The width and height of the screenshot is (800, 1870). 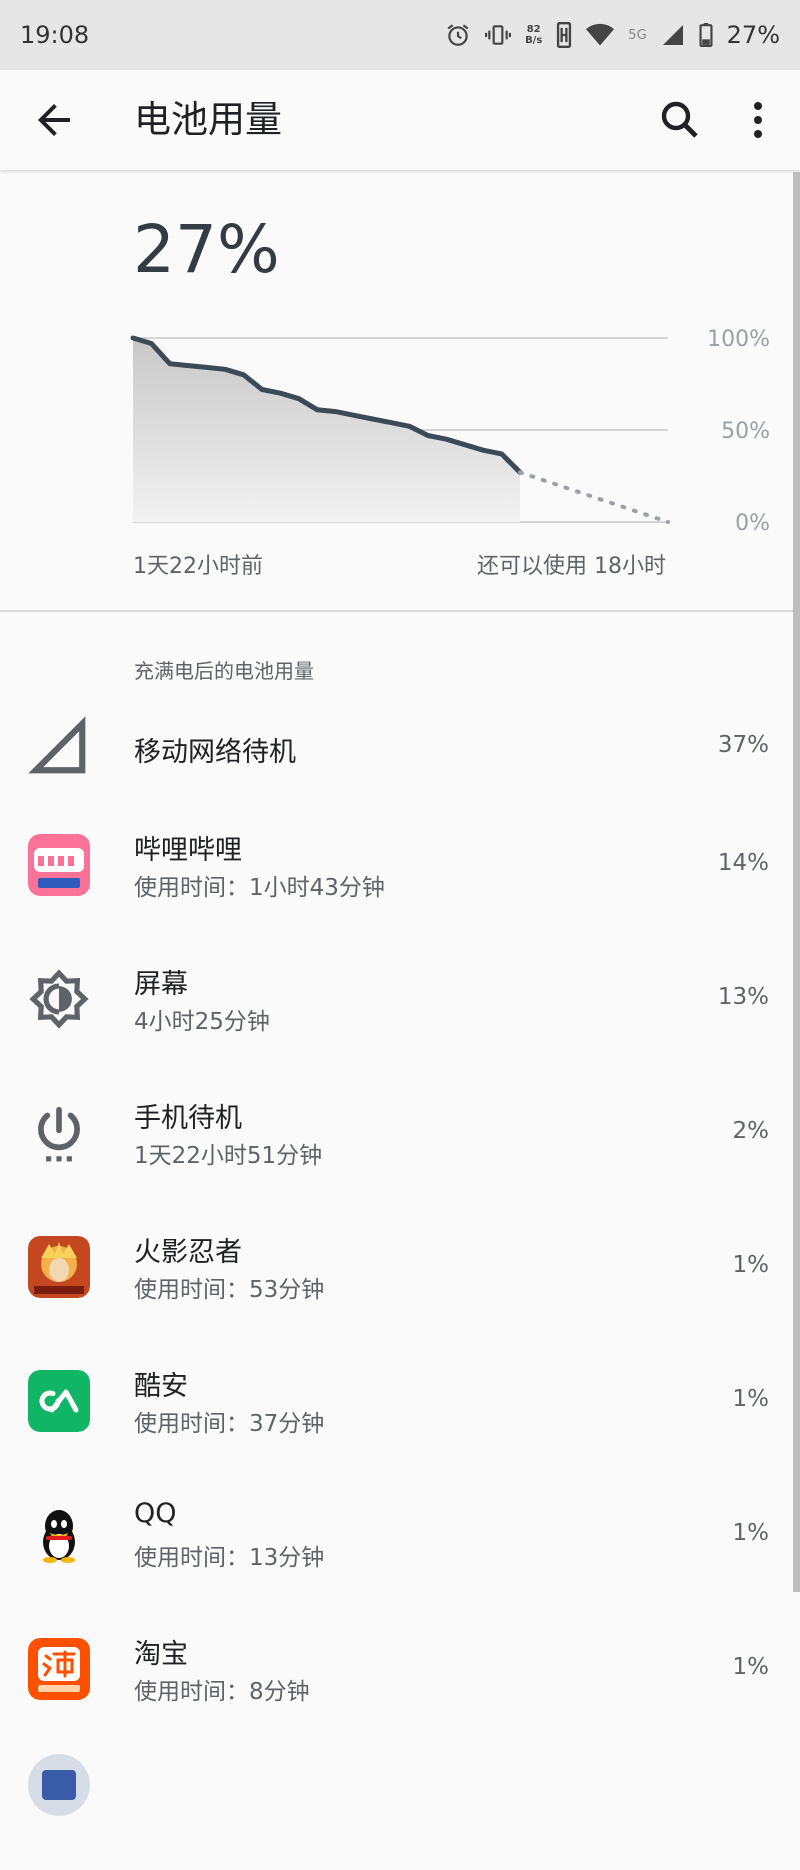 I want to click on list-item-screen: 屏幕 4小时25分钟 13%, so click(x=396, y=999).